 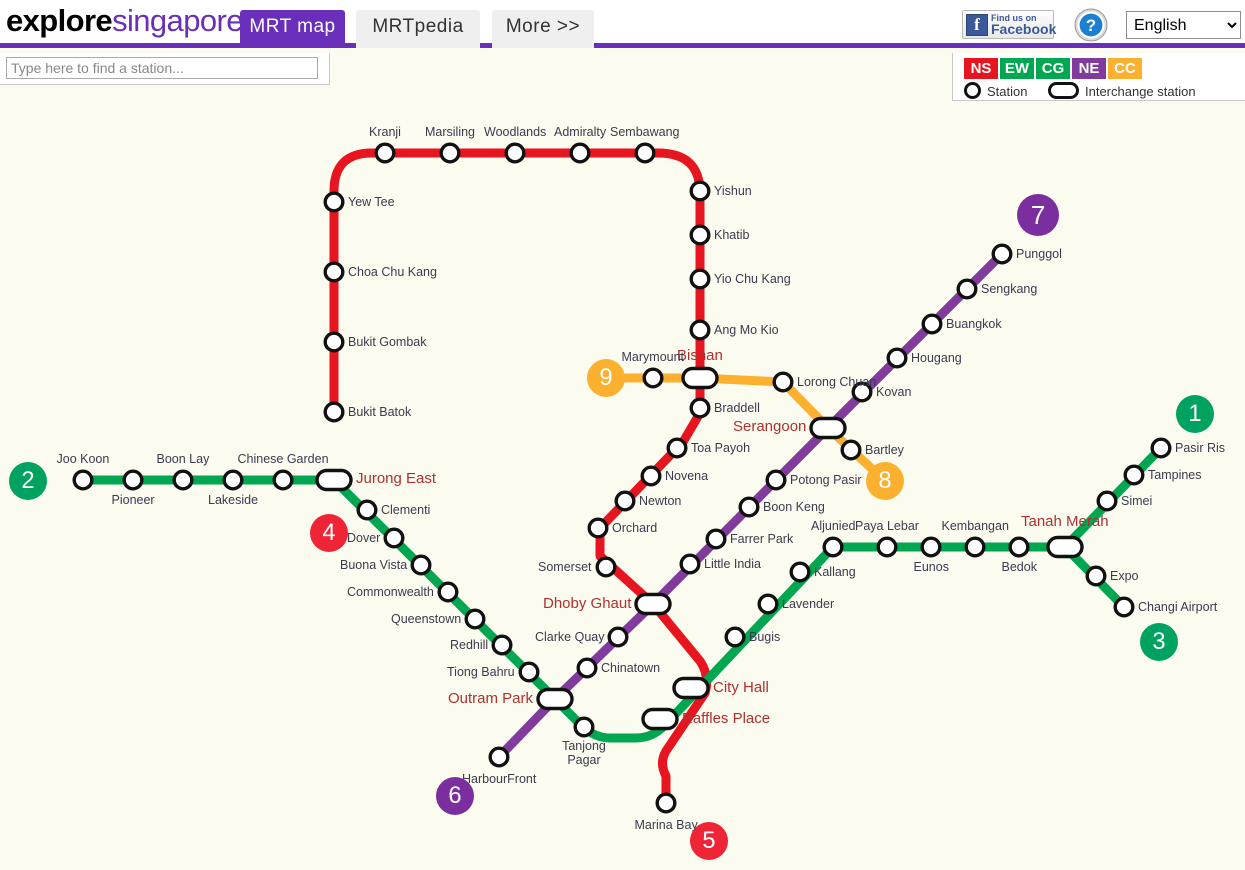 I want to click on station-label-aljunied: Aljunied, so click(x=833, y=526).